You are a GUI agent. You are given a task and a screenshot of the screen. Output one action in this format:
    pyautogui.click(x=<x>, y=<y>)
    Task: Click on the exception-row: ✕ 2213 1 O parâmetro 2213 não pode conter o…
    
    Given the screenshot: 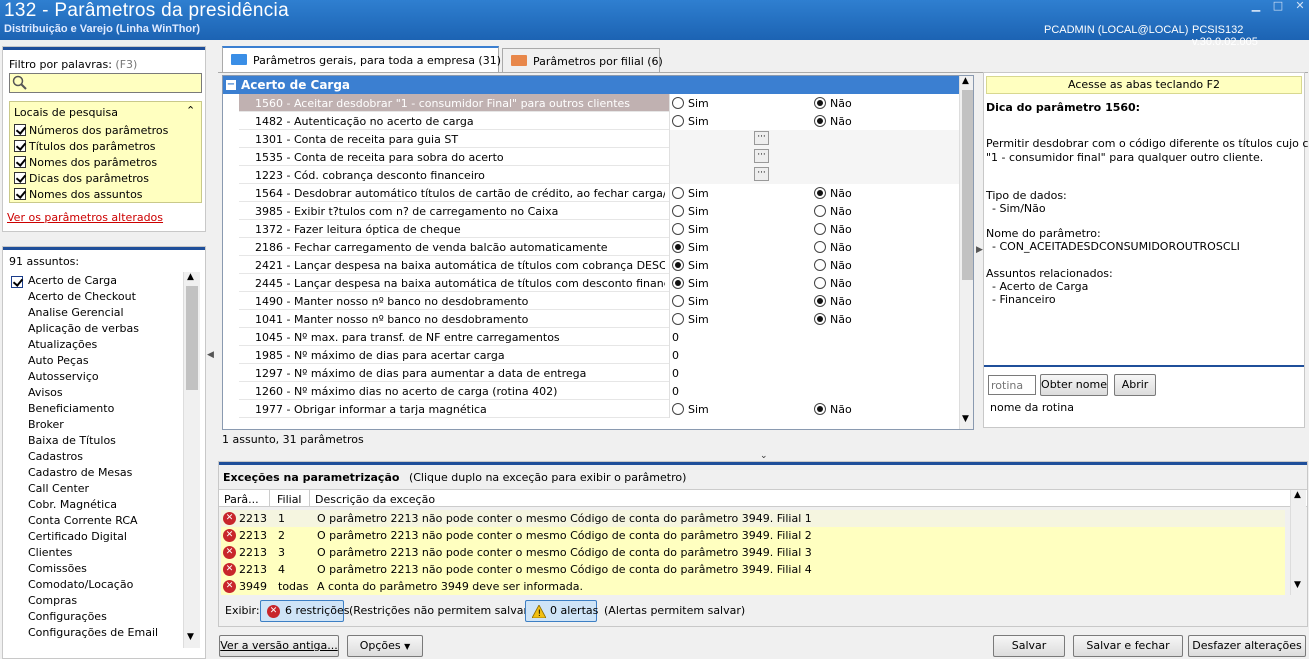 What is the action you would take?
    pyautogui.click(x=753, y=518)
    